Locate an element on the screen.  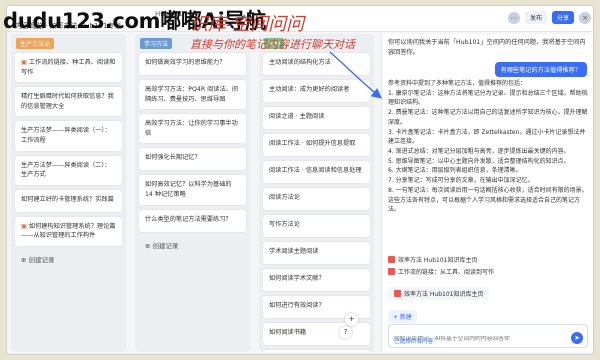
arrow-line is located at coordinates (356, 75).